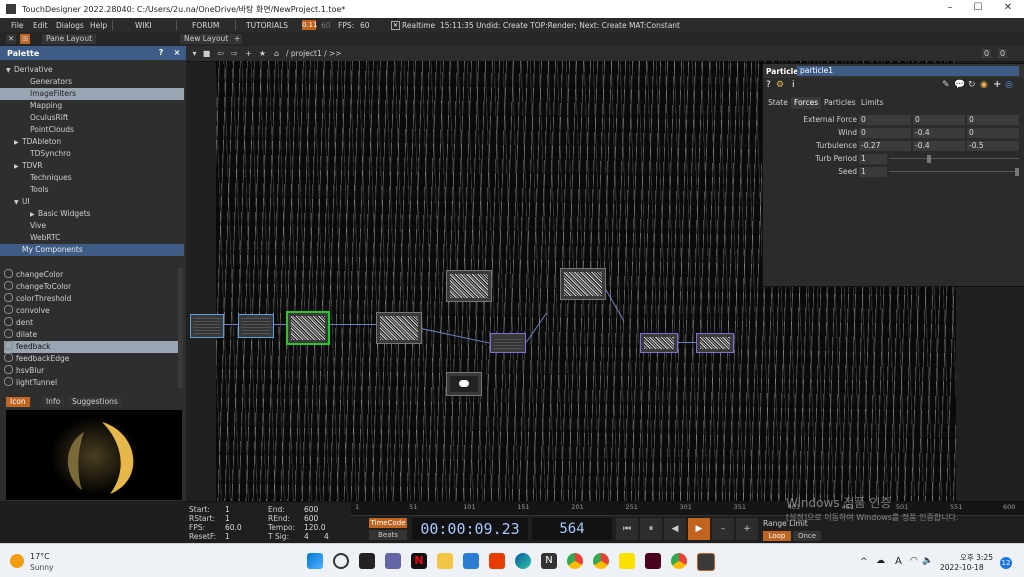 The image size is (1024, 577). Describe the element at coordinates (25, 39) in the screenshot. I see `pane-type-icon: ⊞` at that location.